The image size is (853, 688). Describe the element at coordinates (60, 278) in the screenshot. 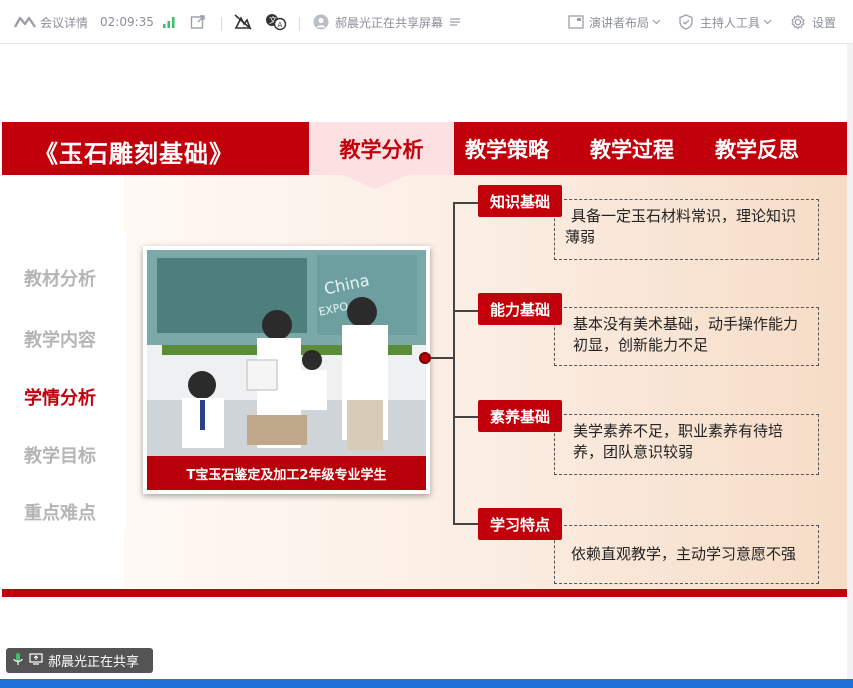

I see `nav-item-material-analysis: 教材分析` at that location.